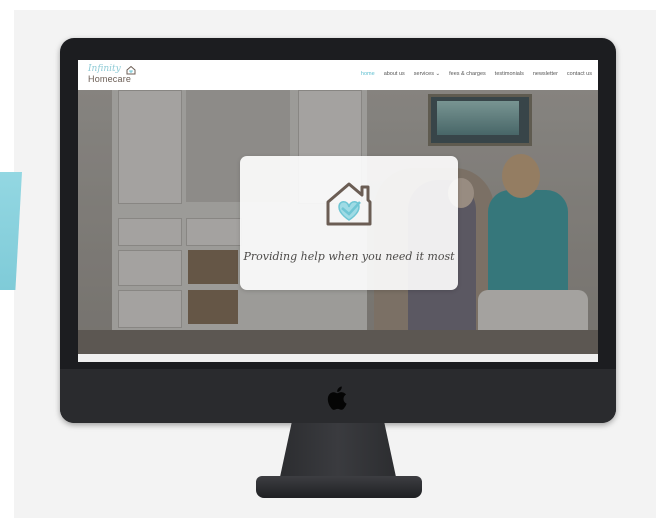 Image resolution: width=670 pixels, height=522 pixels. I want to click on monitor-base, so click(339, 487).